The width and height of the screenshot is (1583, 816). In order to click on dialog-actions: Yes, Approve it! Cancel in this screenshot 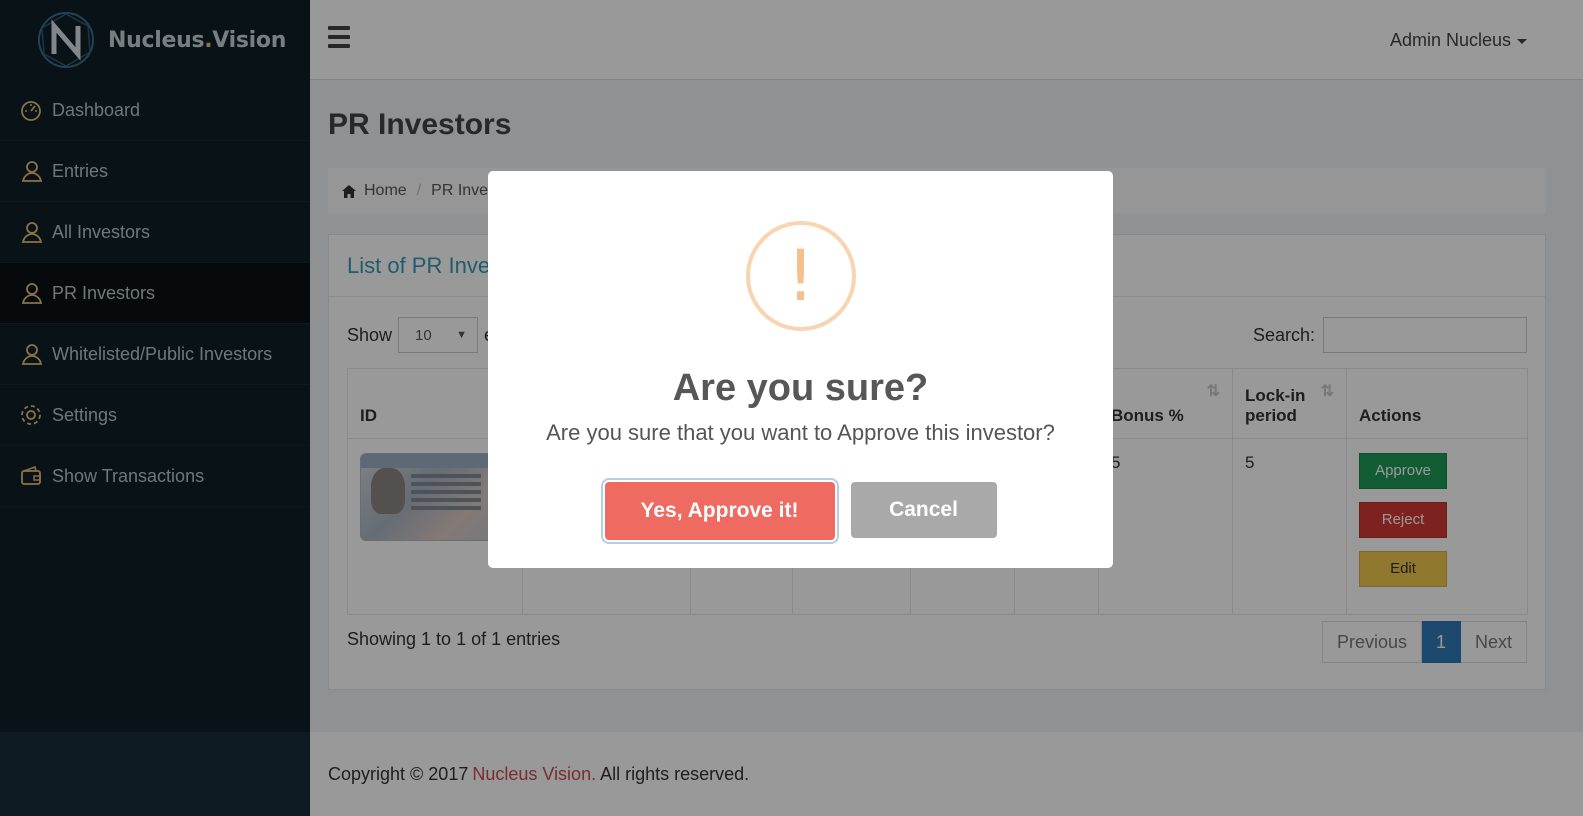, I will do `click(800, 511)`.